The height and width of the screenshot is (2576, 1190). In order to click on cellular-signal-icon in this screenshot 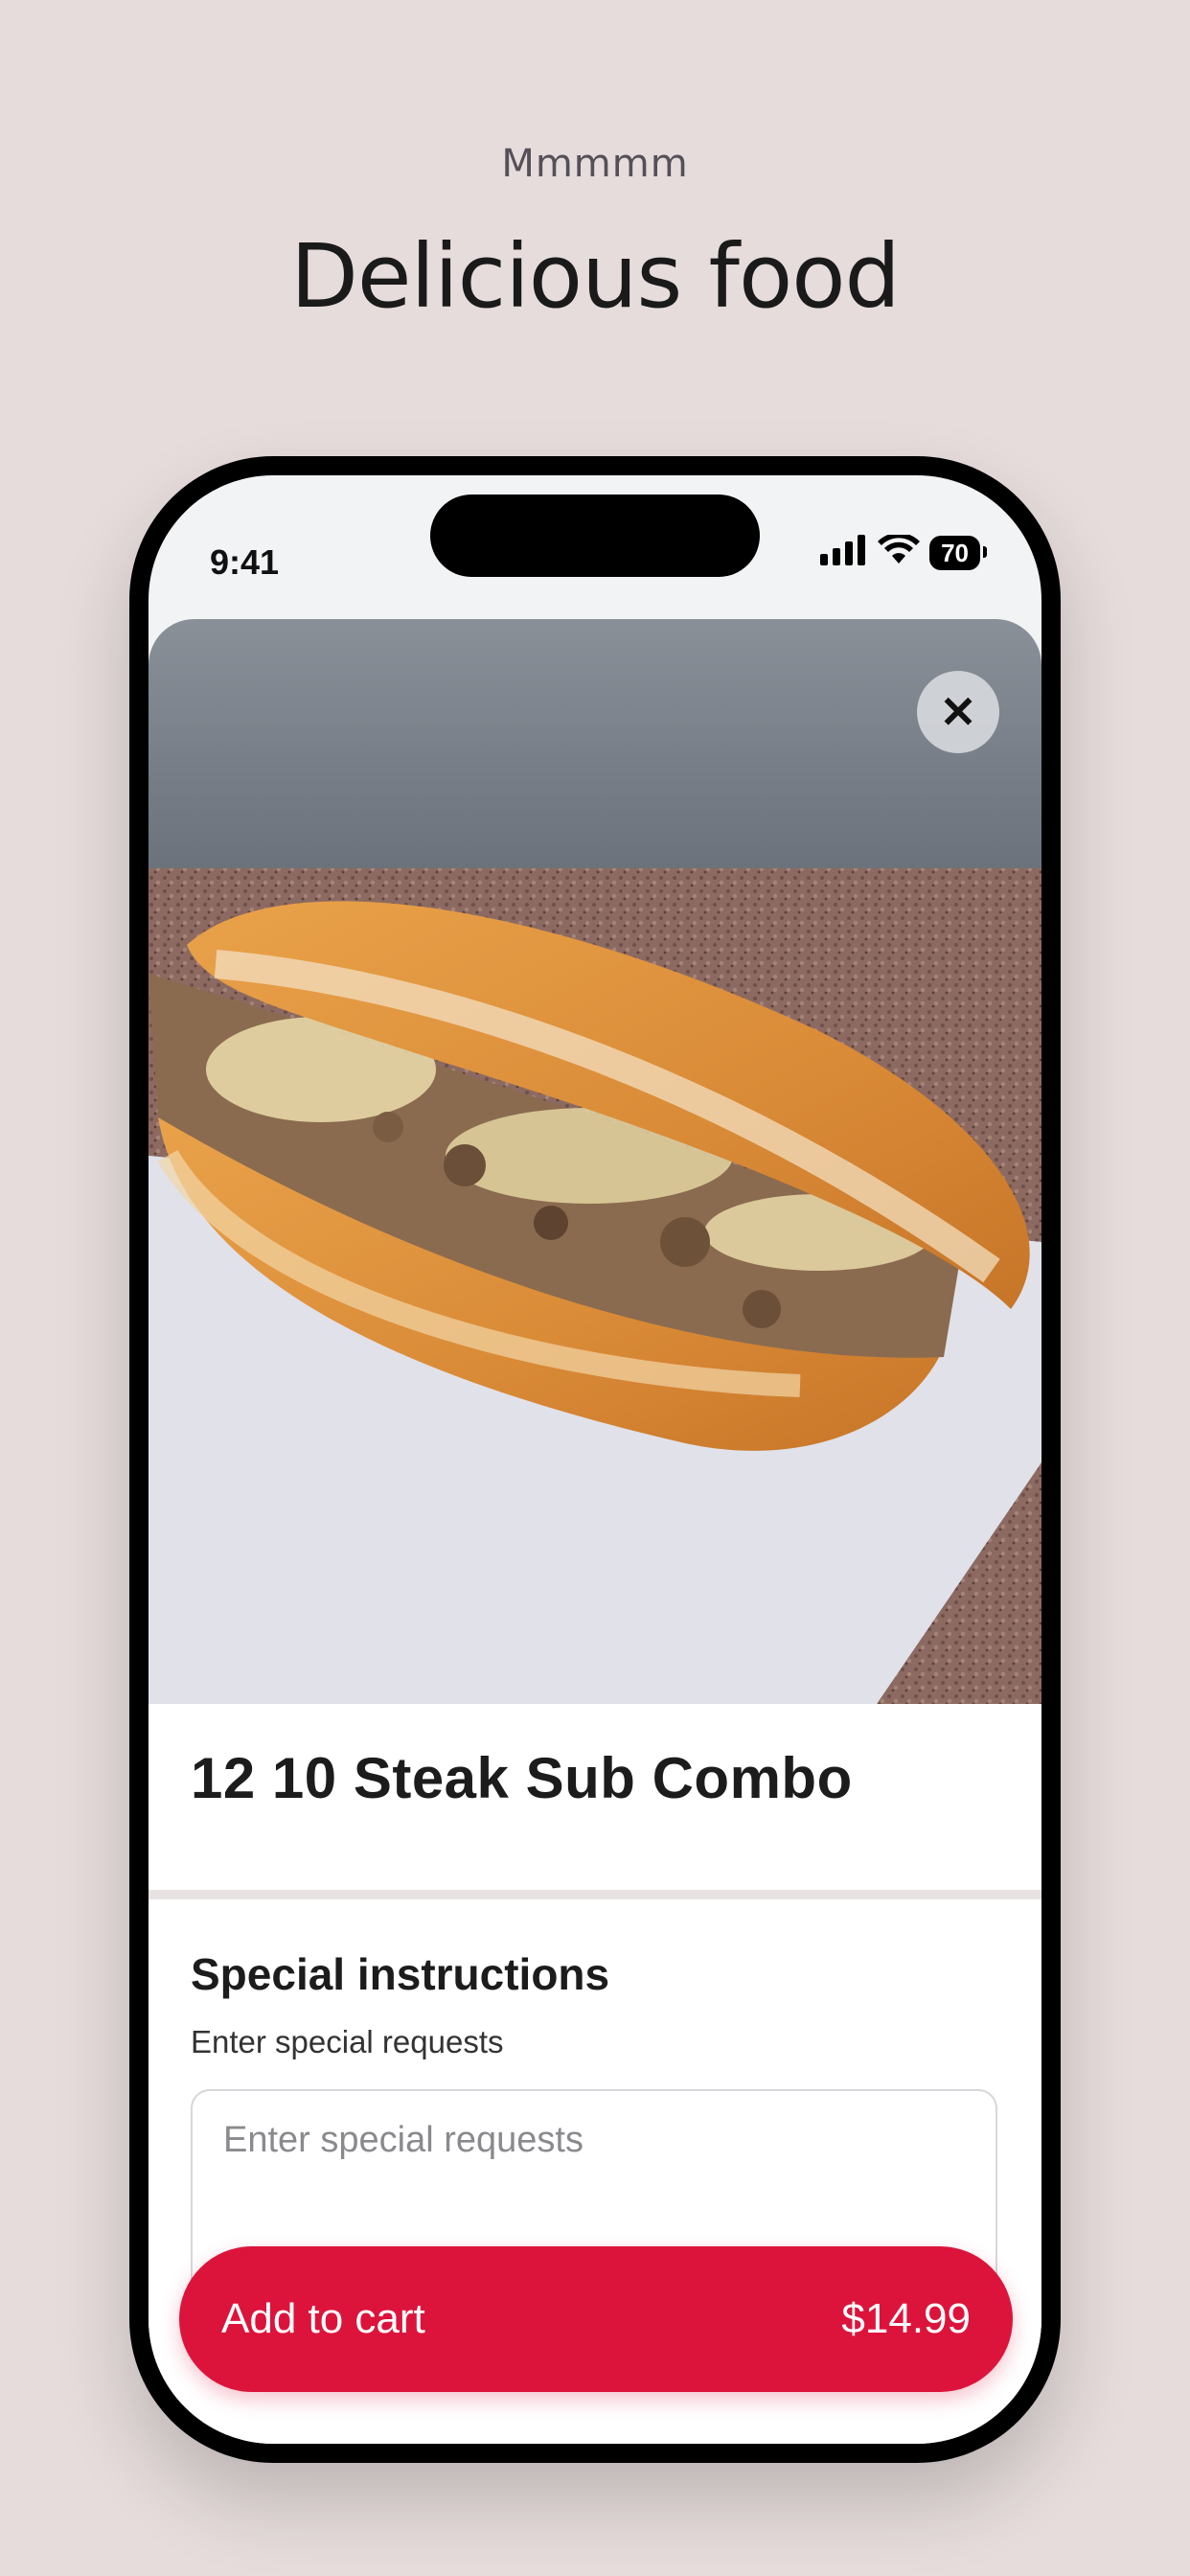, I will do `click(844, 552)`.